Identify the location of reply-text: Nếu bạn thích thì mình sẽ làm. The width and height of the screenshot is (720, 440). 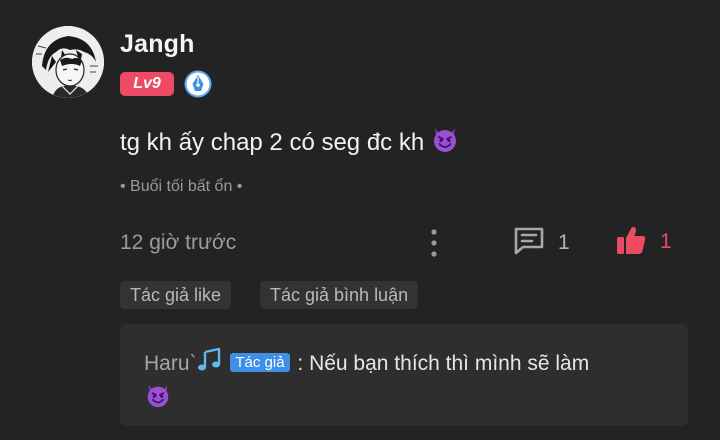
(449, 363).